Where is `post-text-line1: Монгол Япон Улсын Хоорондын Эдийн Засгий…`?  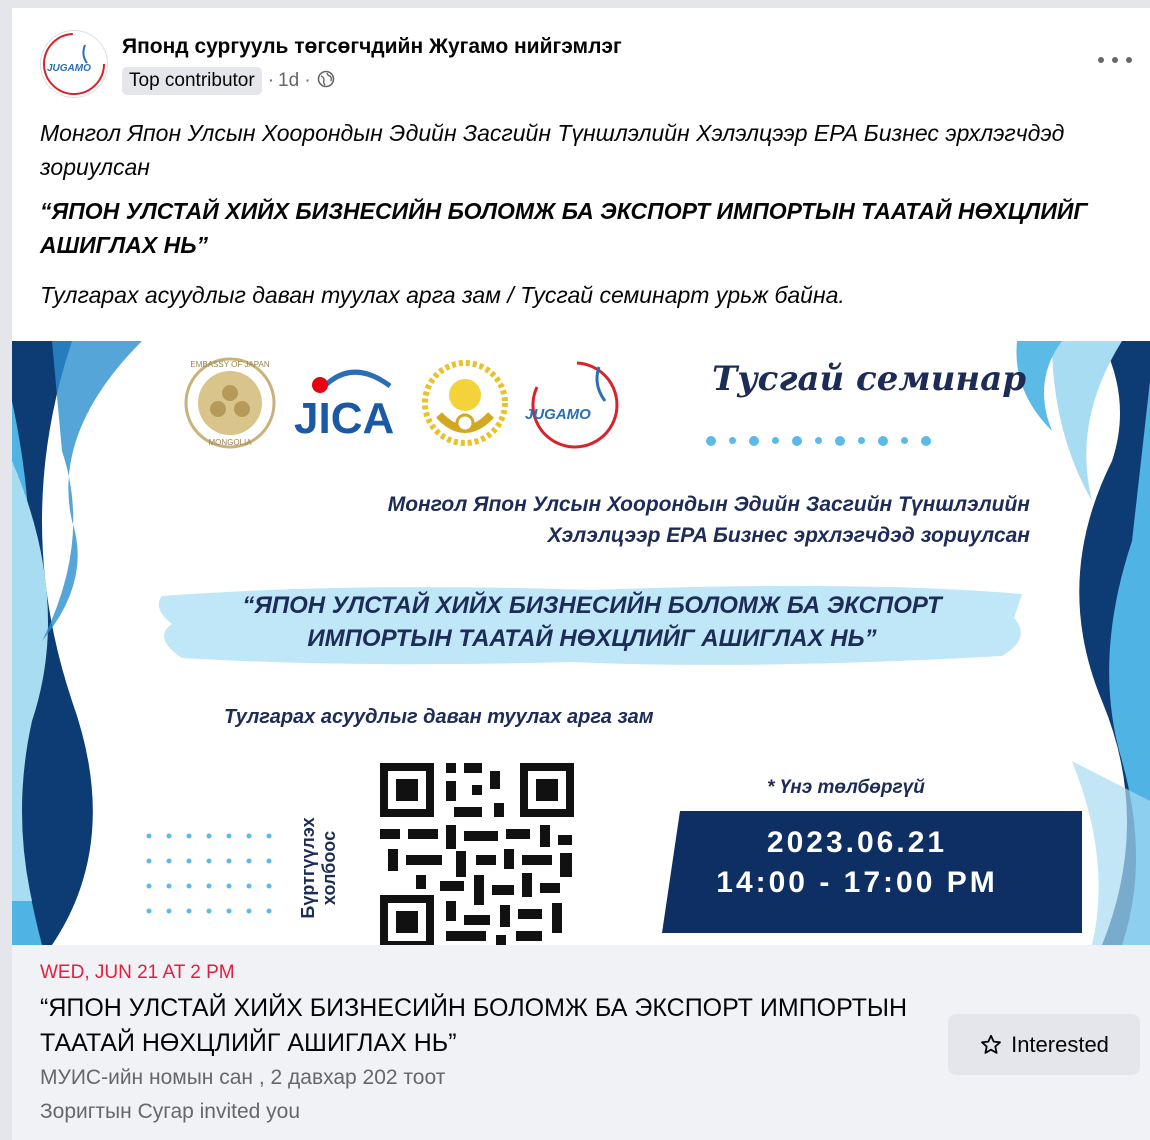
post-text-line1: Монгол Япон Улсын Хоорондын Эдийн Засгий… is located at coordinates (552, 150).